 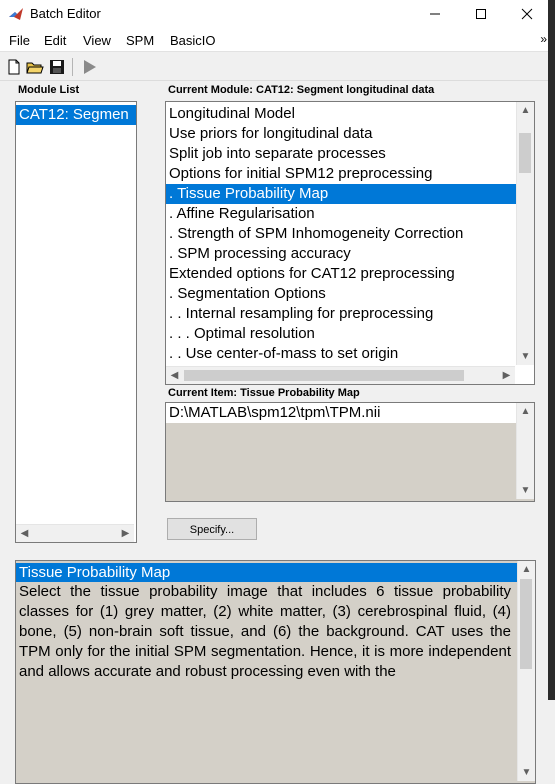 What do you see at coordinates (341, 274) in the screenshot?
I see `module-option-row: Extended options for CAT12 preprocessing` at bounding box center [341, 274].